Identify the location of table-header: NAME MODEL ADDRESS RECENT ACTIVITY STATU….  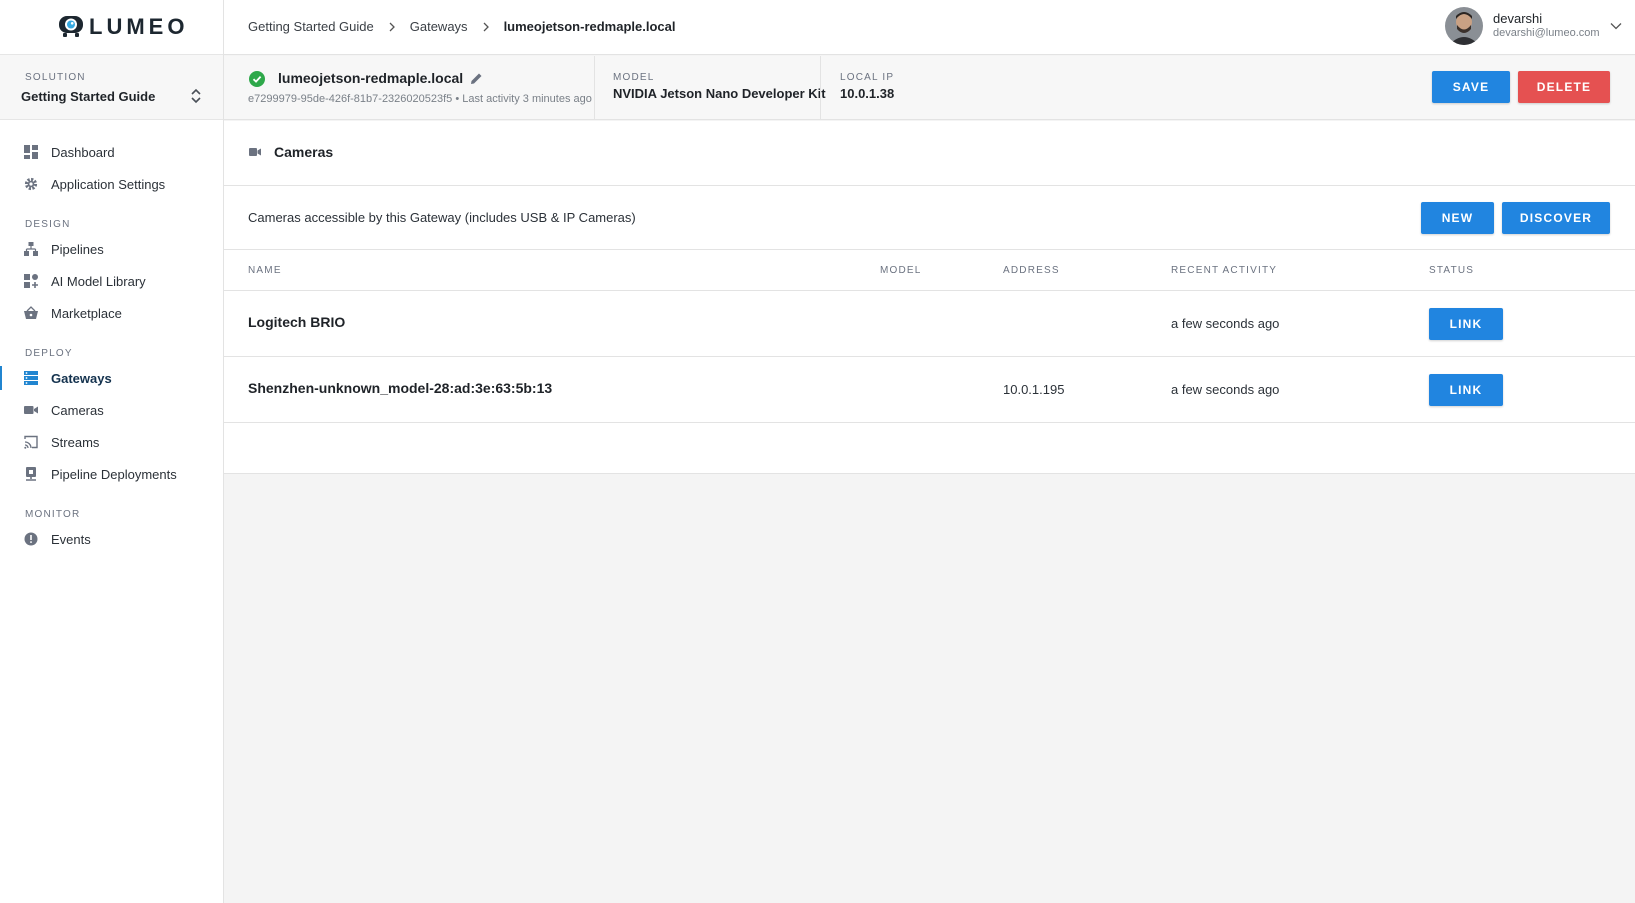
(929, 270).